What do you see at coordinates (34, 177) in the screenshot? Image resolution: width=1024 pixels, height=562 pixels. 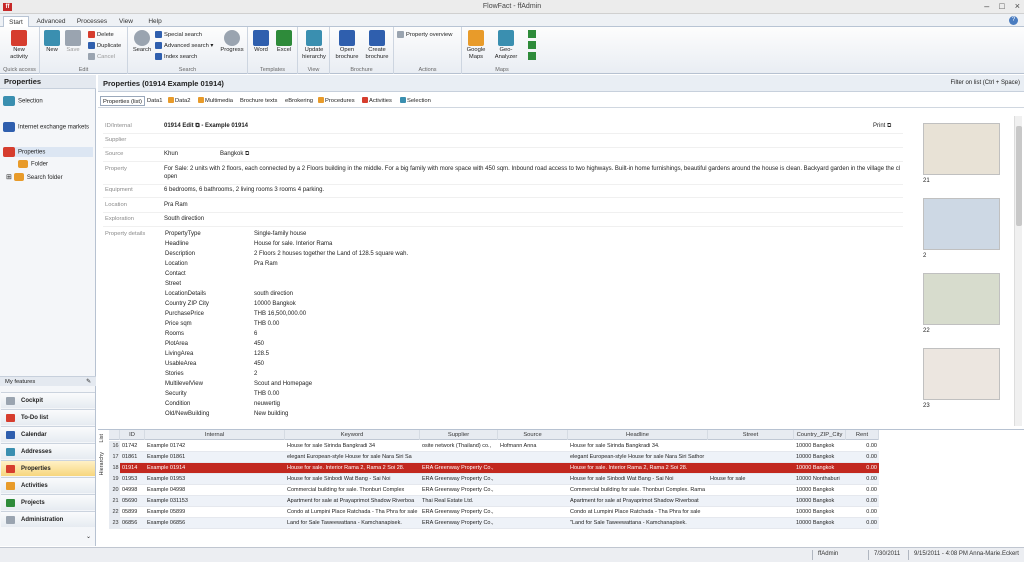 I see `nav-search-folder: ⊞ Search folder` at bounding box center [34, 177].